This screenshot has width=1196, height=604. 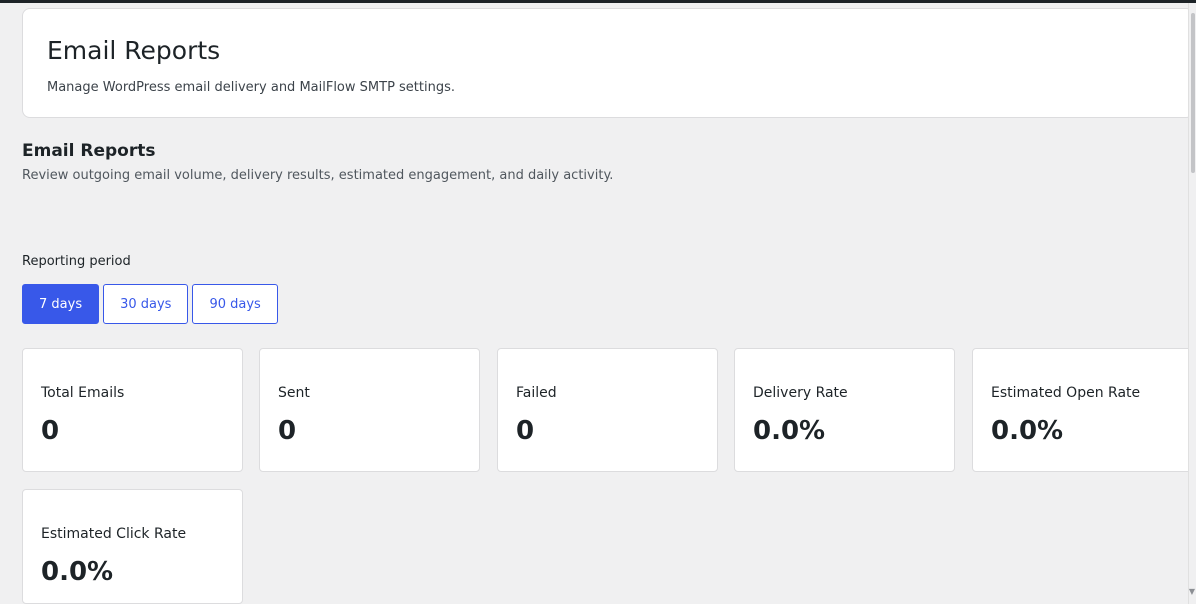 I want to click on stat-card-sent: Sent 0, so click(x=369, y=410).